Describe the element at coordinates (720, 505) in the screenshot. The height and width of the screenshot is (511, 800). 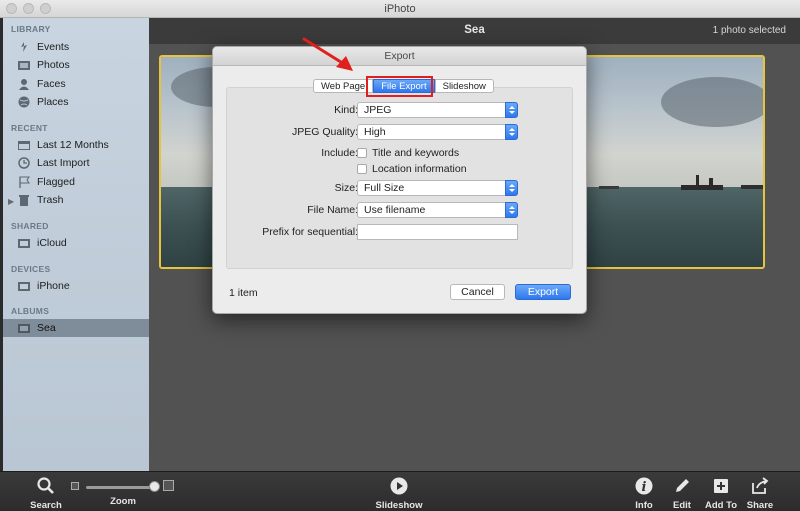
I see `add-to-label: Add To` at that location.